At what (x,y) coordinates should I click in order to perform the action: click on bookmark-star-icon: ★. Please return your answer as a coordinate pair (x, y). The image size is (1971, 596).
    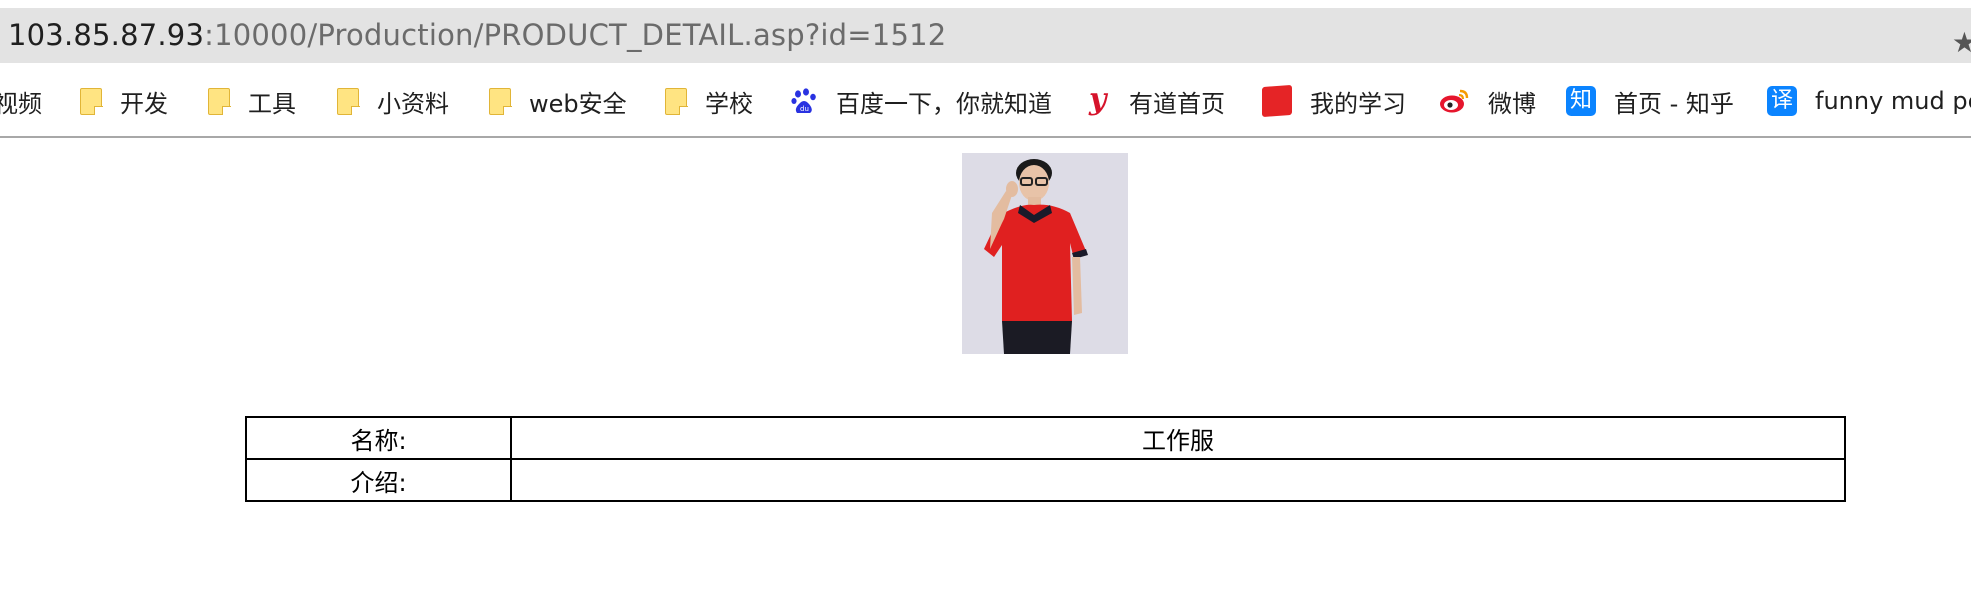
    Looking at the image, I should click on (1961, 42).